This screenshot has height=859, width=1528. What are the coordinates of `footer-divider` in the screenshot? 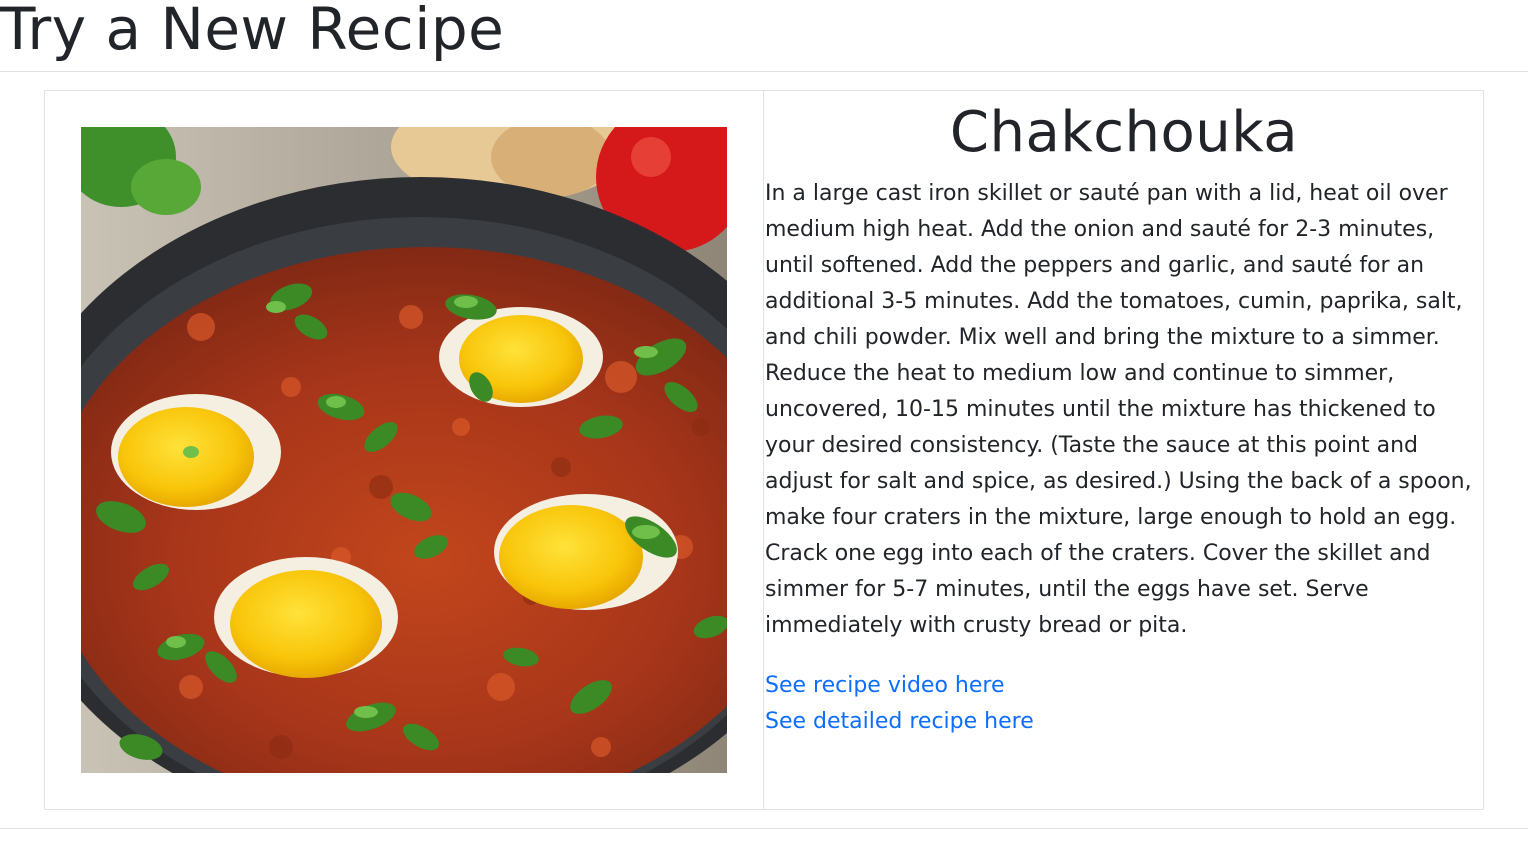 It's located at (764, 828).